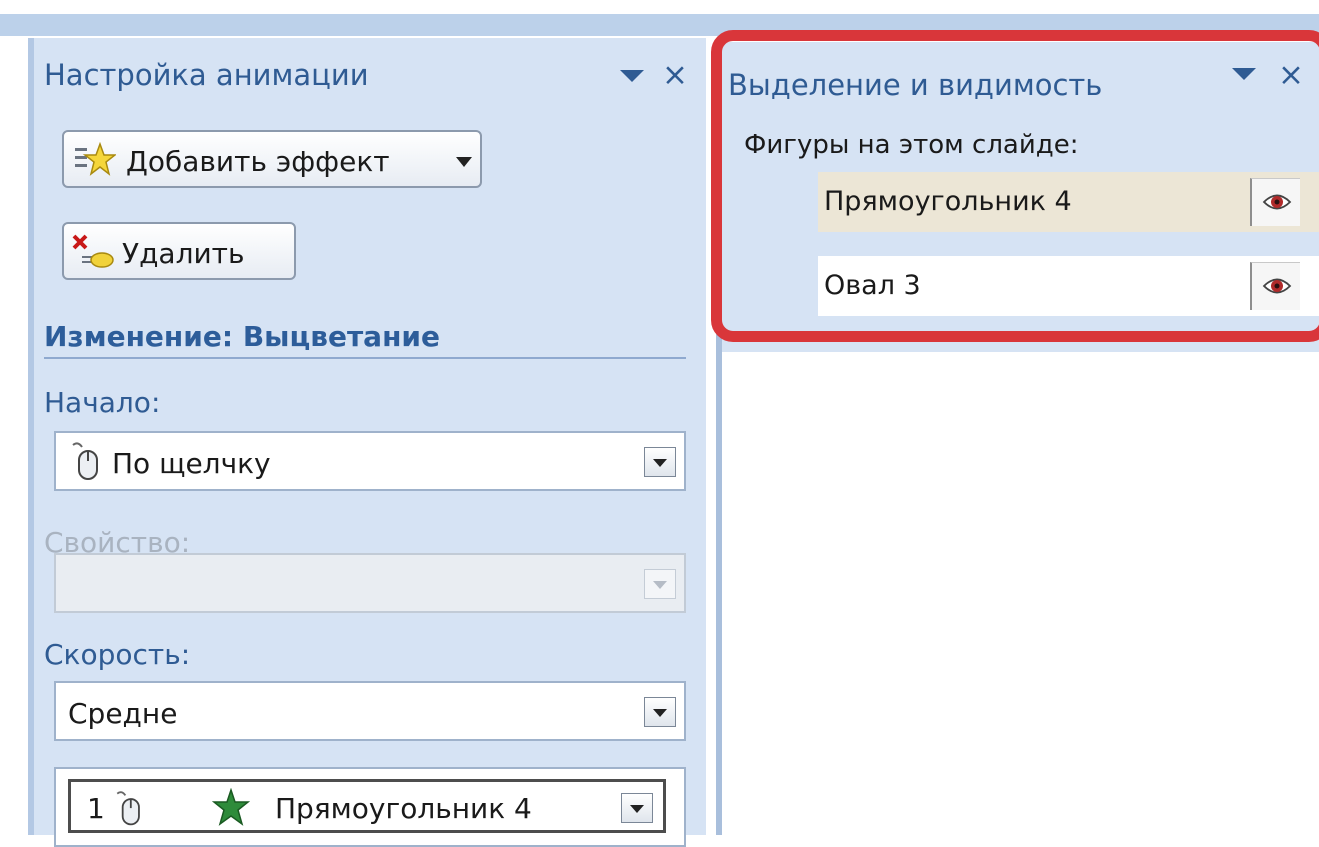  I want to click on effect-list: 1 Прямоугольник 4, so click(370, 807).